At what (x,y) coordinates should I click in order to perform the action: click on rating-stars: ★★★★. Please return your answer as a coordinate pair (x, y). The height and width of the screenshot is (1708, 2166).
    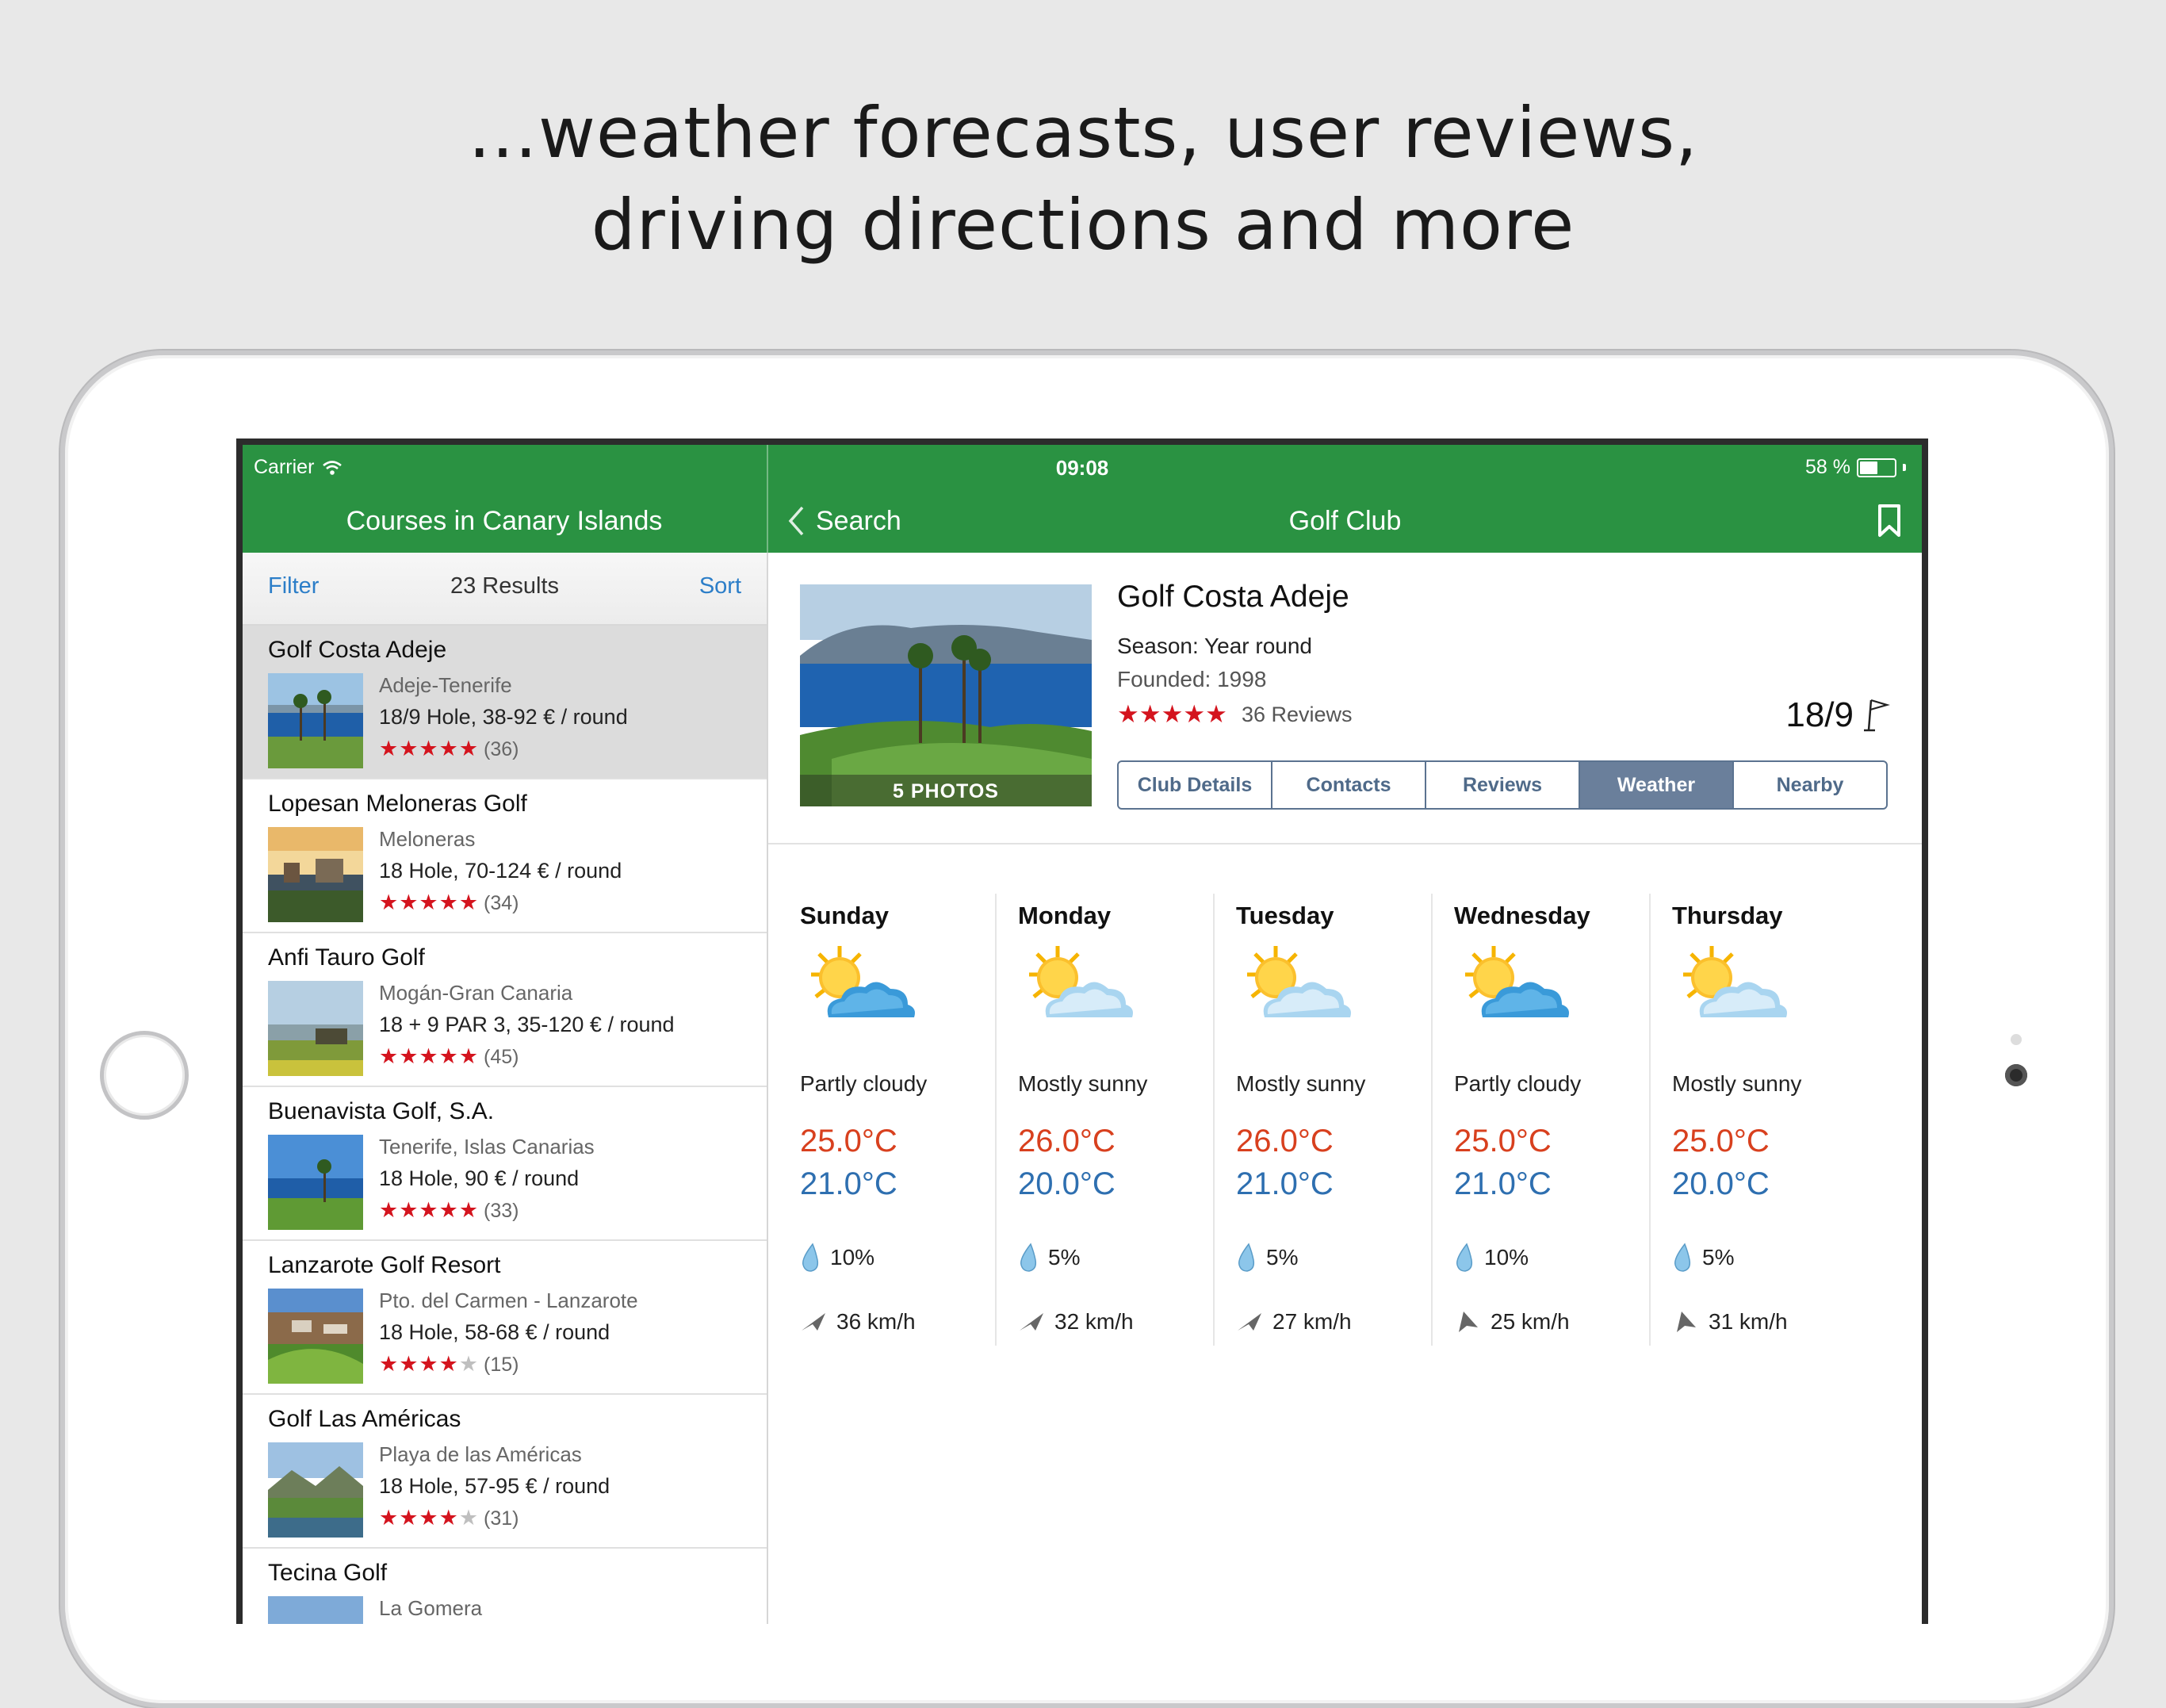
    Looking at the image, I should click on (419, 1518).